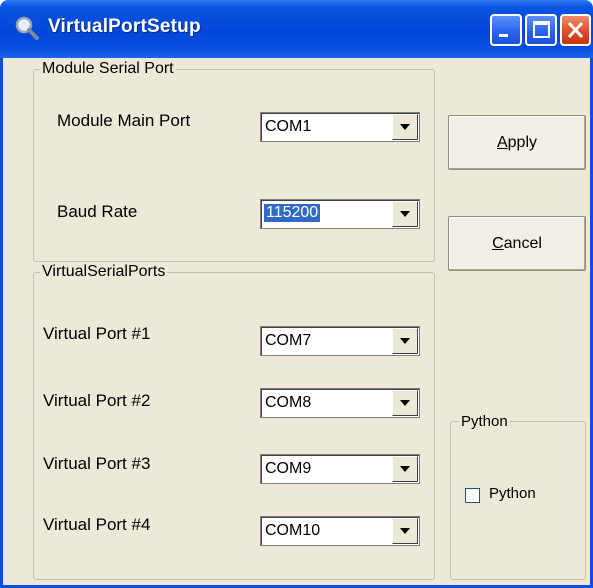 This screenshot has height=588, width=593. I want to click on close-icon, so click(575, 30).